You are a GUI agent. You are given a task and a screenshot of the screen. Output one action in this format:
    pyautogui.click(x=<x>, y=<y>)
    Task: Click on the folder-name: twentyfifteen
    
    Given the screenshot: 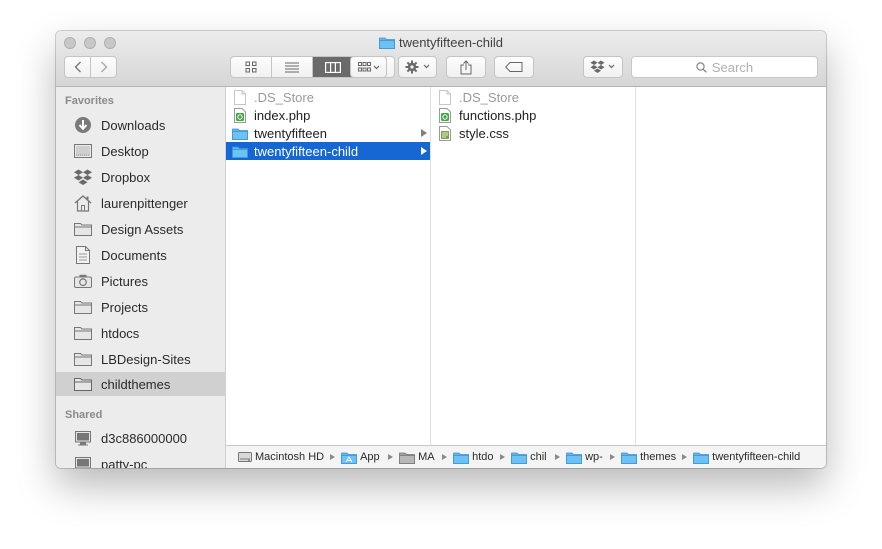 What is the action you would take?
    pyautogui.click(x=290, y=133)
    